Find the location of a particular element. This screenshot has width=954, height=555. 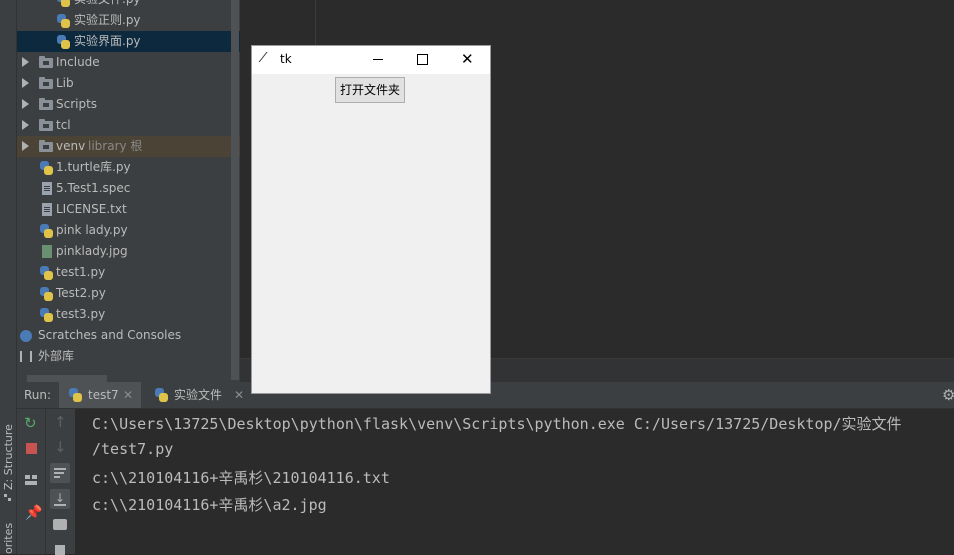

run-tab-test7: test7 ✕ is located at coordinates (100, 395).